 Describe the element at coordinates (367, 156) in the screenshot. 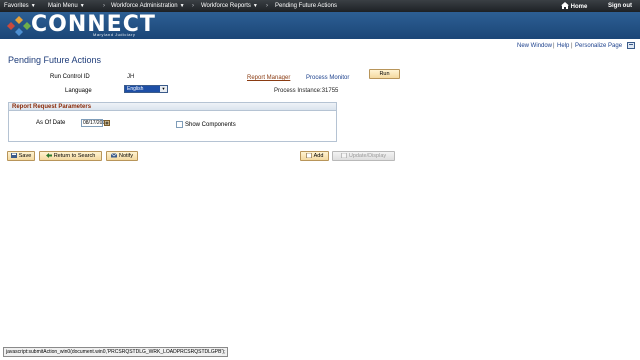

I see `update-display-label: Update/Display` at that location.